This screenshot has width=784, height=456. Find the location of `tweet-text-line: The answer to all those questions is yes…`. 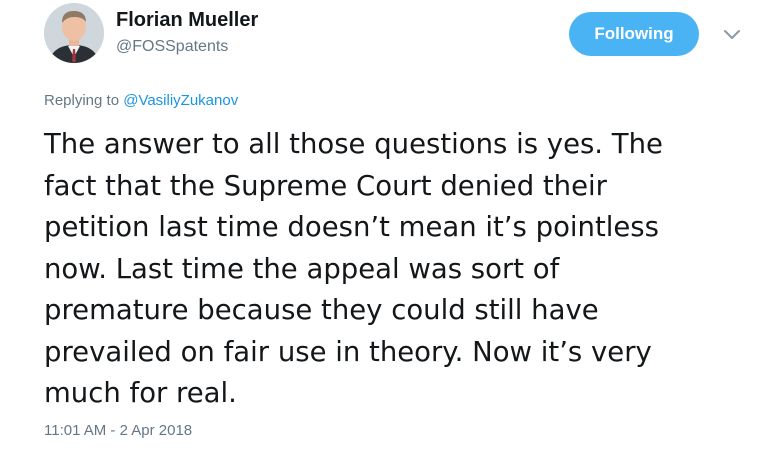

tweet-text-line: The answer to all those questions is yes… is located at coordinates (353, 144).